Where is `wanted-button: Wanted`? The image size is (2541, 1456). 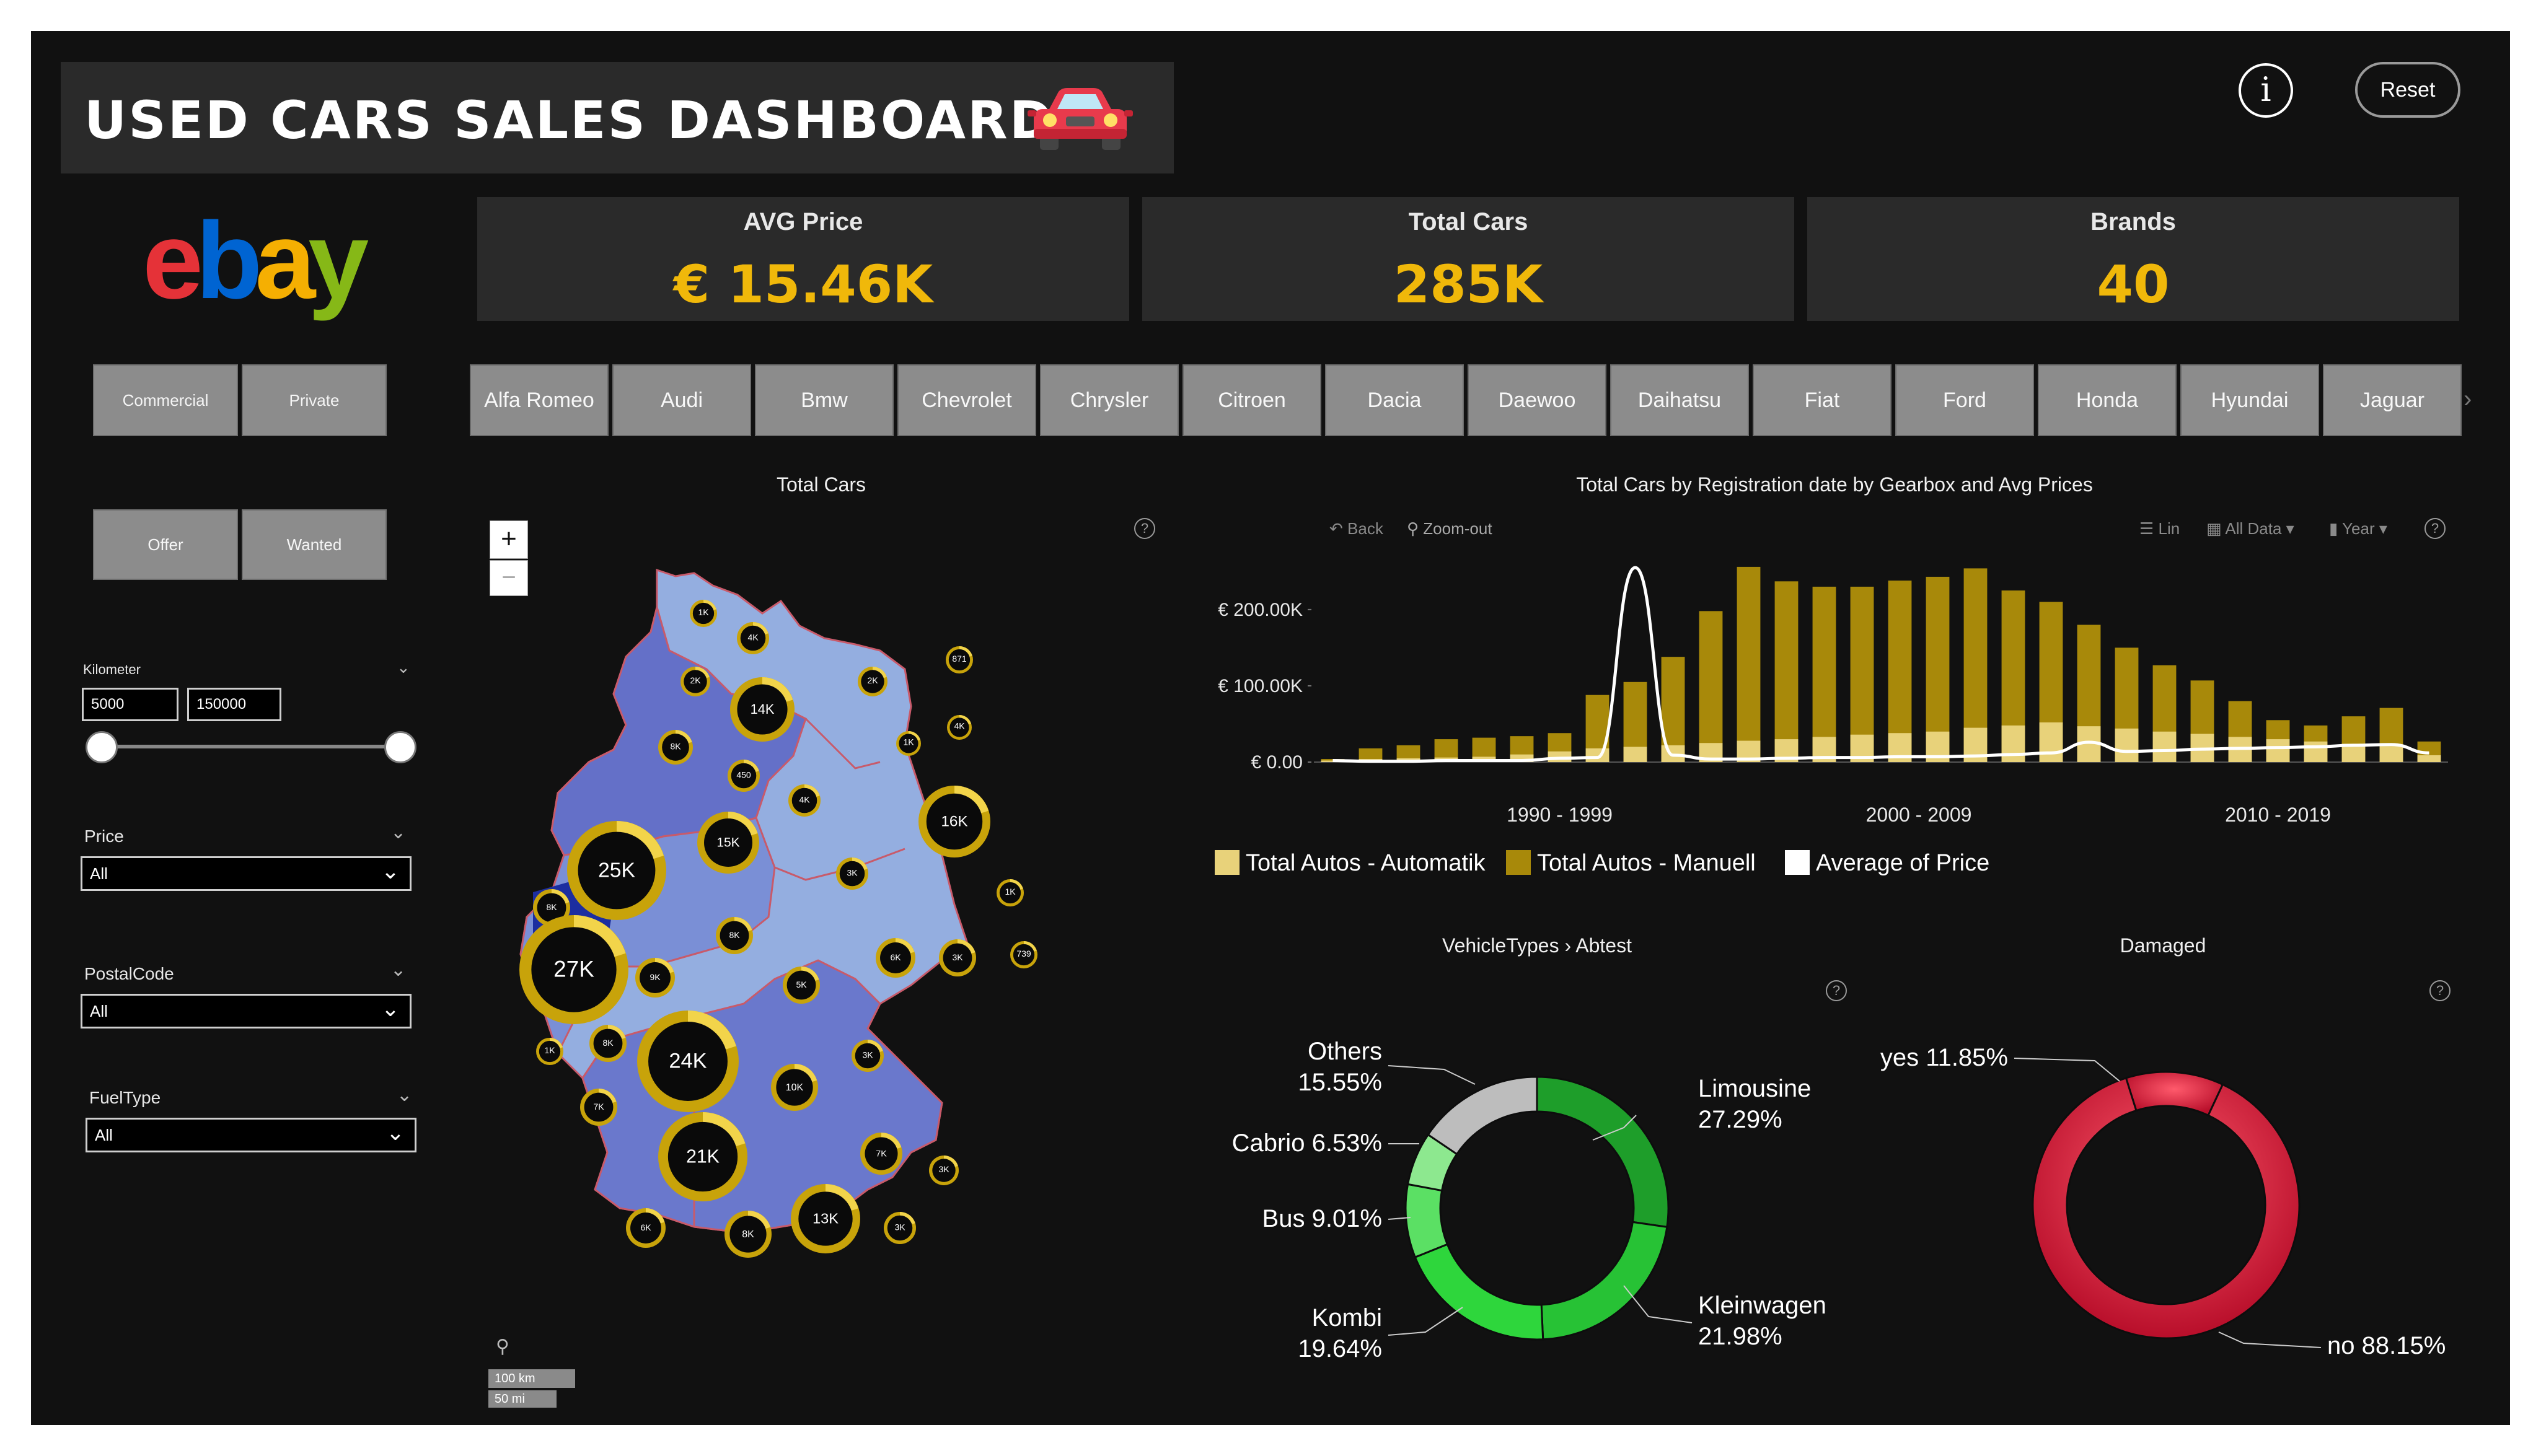 wanted-button: Wanted is located at coordinates (314, 544).